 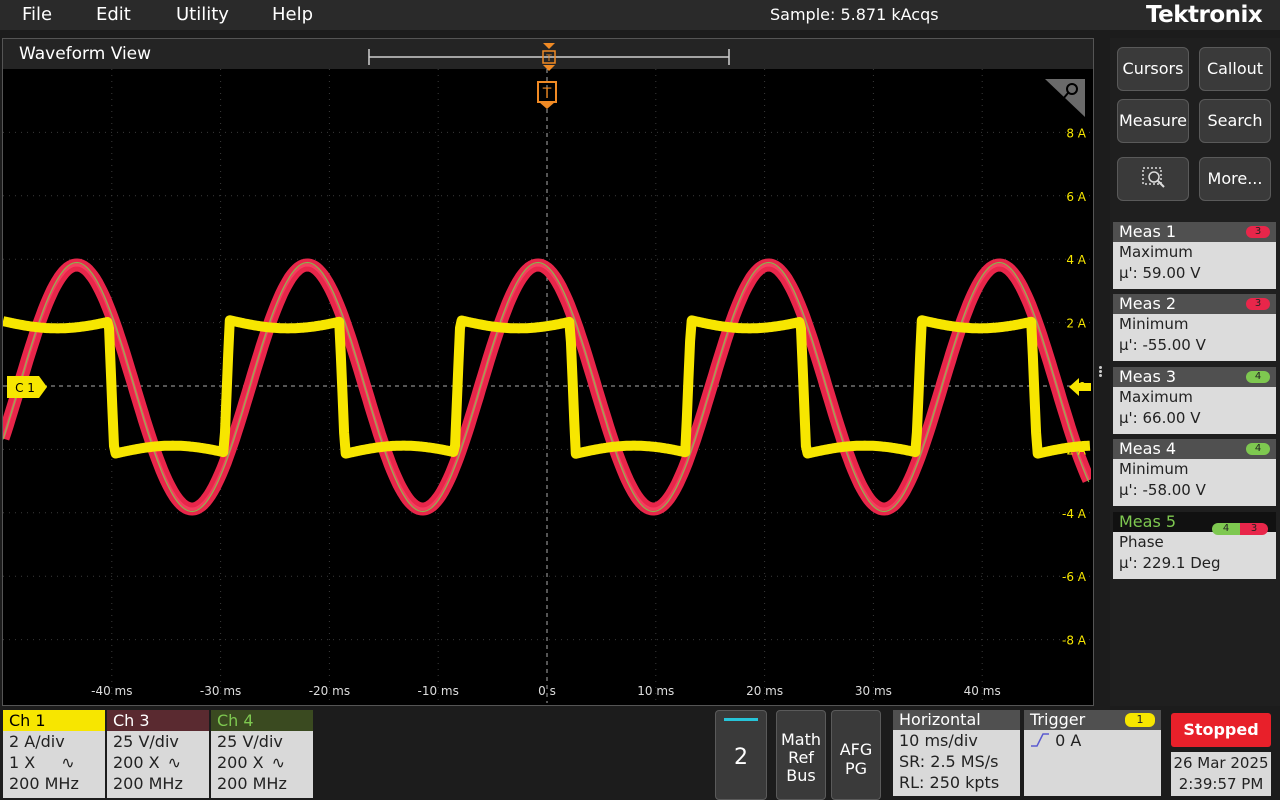 I want to click on x-tick-label: 10 ms, so click(x=655, y=691).